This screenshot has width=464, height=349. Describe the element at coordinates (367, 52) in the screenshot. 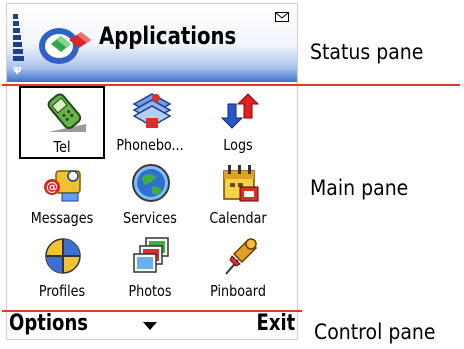

I see `status-pane-annotation: Status pane` at that location.